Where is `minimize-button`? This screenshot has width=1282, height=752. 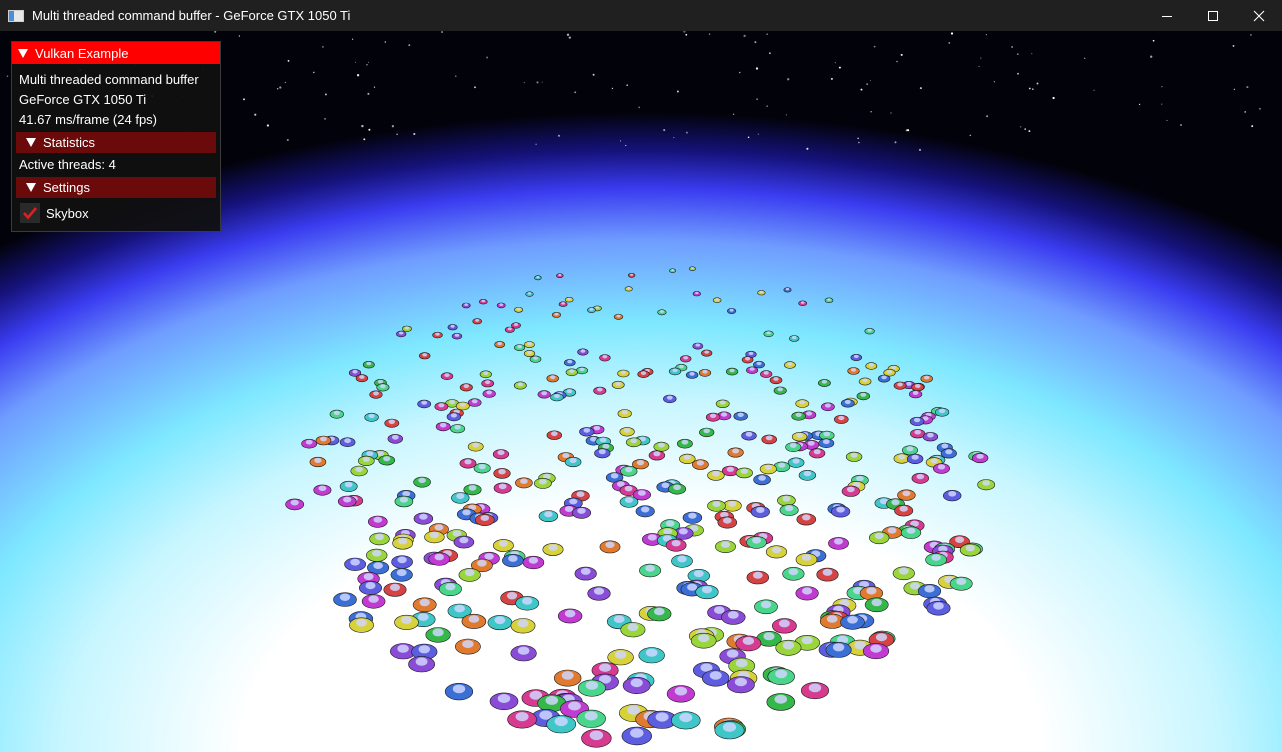
minimize-button is located at coordinates (1167, 15).